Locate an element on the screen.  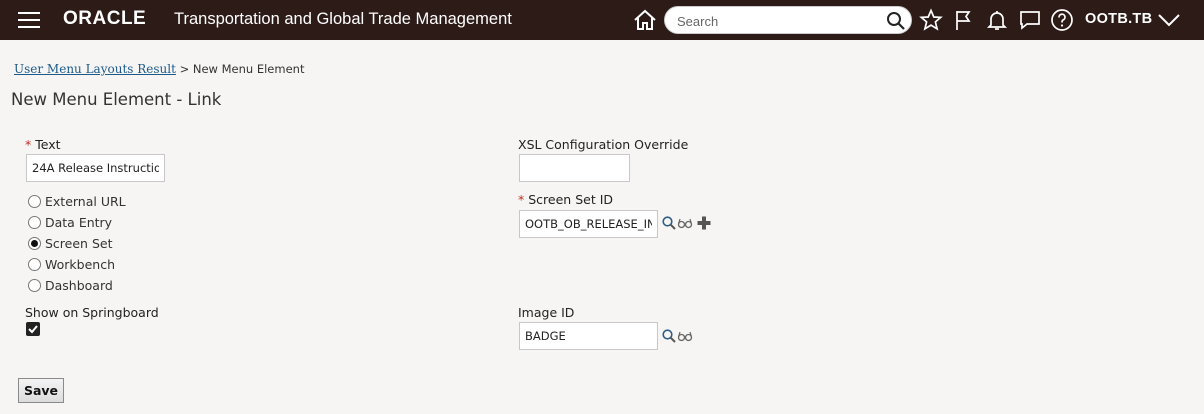
image-id-input is located at coordinates (588, 336).